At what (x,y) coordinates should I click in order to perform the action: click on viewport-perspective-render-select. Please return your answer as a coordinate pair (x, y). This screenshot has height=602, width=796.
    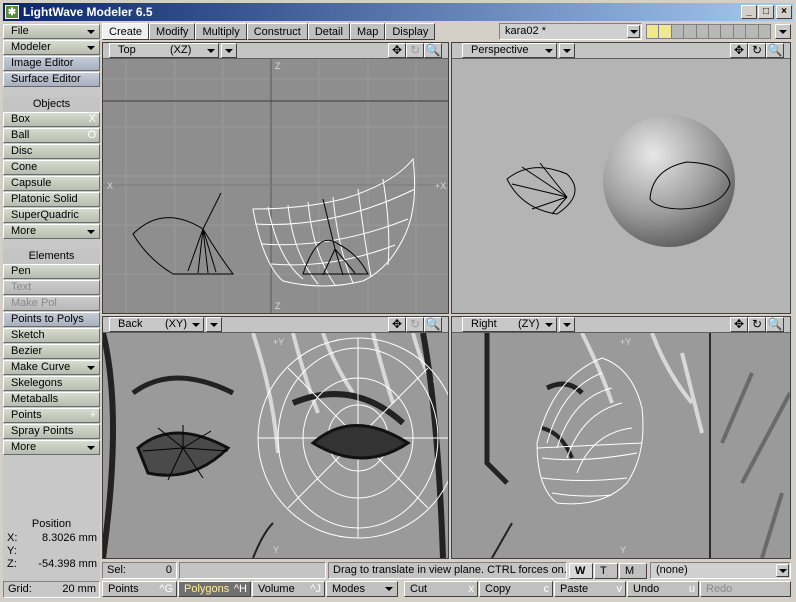
    Looking at the image, I should click on (567, 50).